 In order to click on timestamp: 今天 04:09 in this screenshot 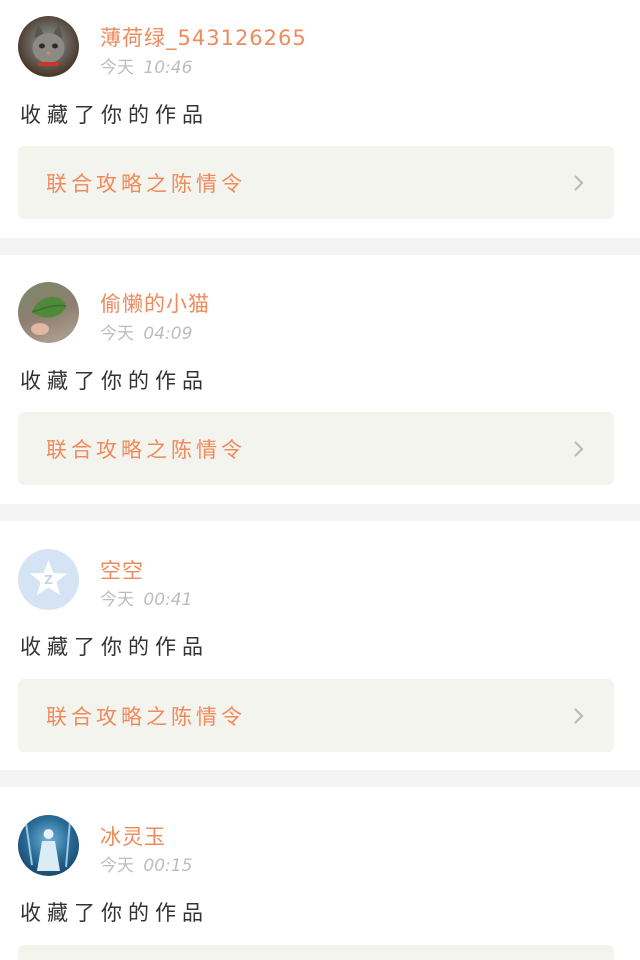, I will do `click(146, 331)`.